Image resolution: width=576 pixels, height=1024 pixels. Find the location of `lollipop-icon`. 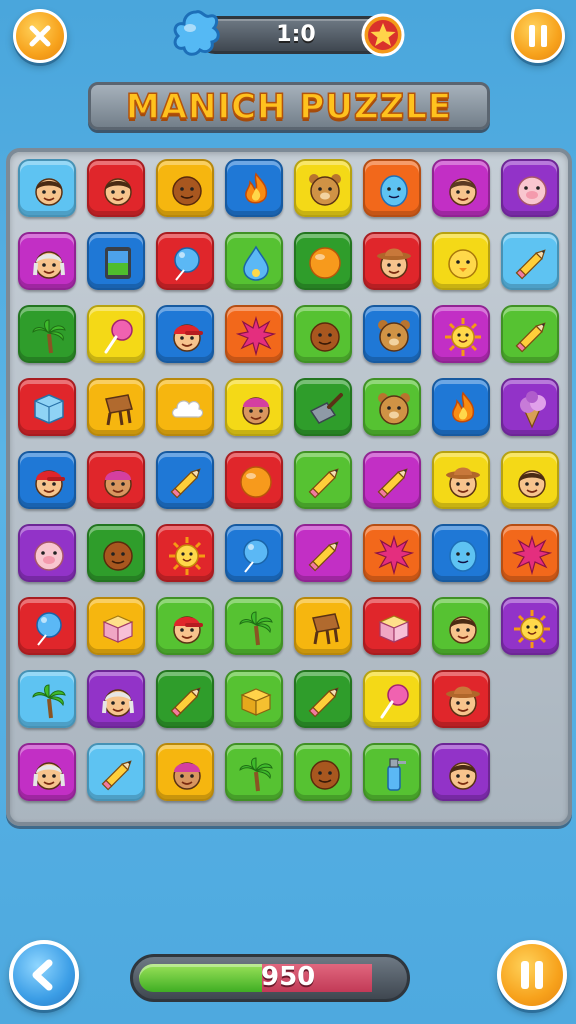

lollipop-icon is located at coordinates (118, 336).